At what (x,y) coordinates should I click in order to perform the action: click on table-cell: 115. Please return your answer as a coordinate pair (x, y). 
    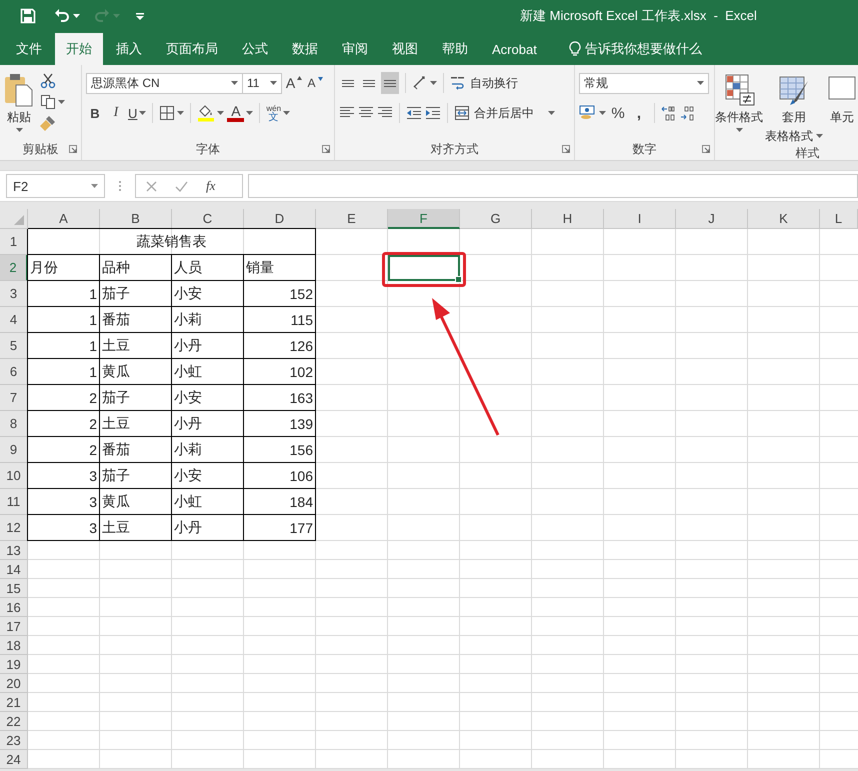
    Looking at the image, I should click on (280, 320).